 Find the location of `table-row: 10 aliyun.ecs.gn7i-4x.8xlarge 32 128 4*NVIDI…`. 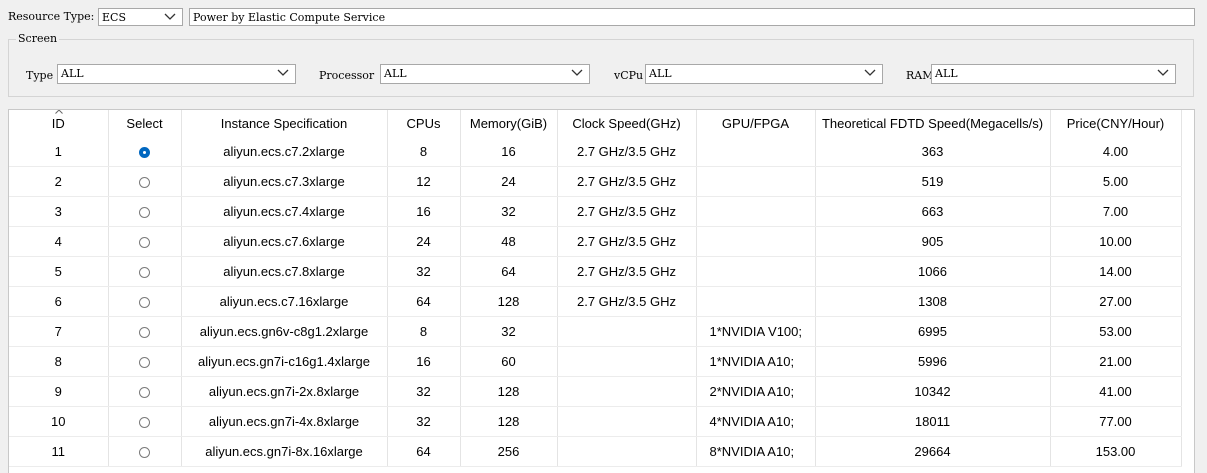

table-row: 10 aliyun.ecs.gn7i-4x.8xlarge 32 128 4*NVIDI… is located at coordinates (595, 421).